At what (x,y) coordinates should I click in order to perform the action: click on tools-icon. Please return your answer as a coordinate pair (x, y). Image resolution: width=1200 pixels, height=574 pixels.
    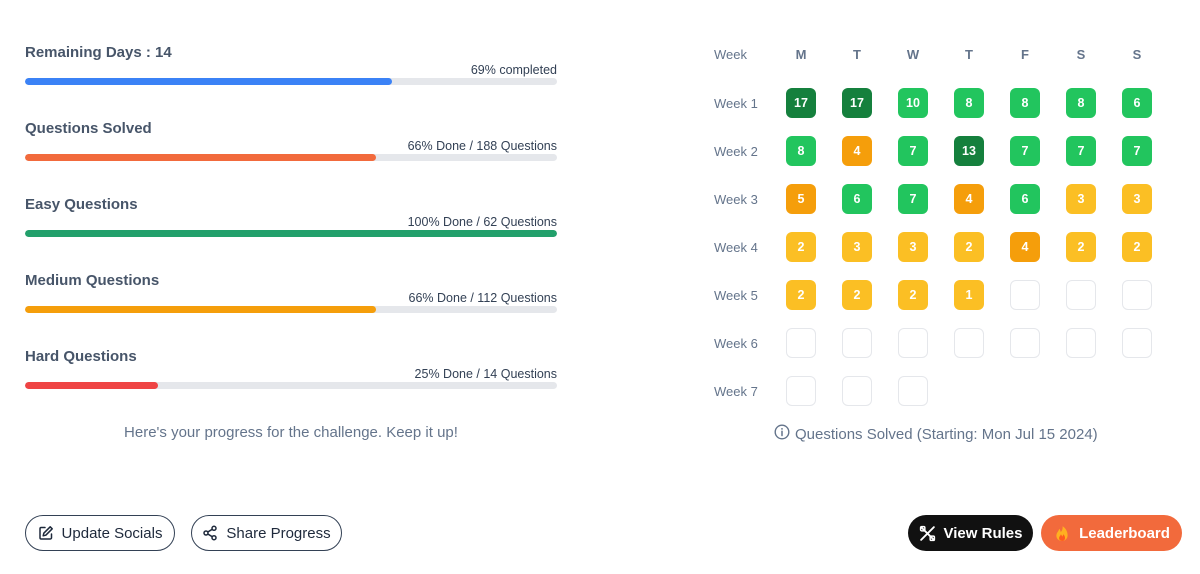
    Looking at the image, I should click on (927, 533).